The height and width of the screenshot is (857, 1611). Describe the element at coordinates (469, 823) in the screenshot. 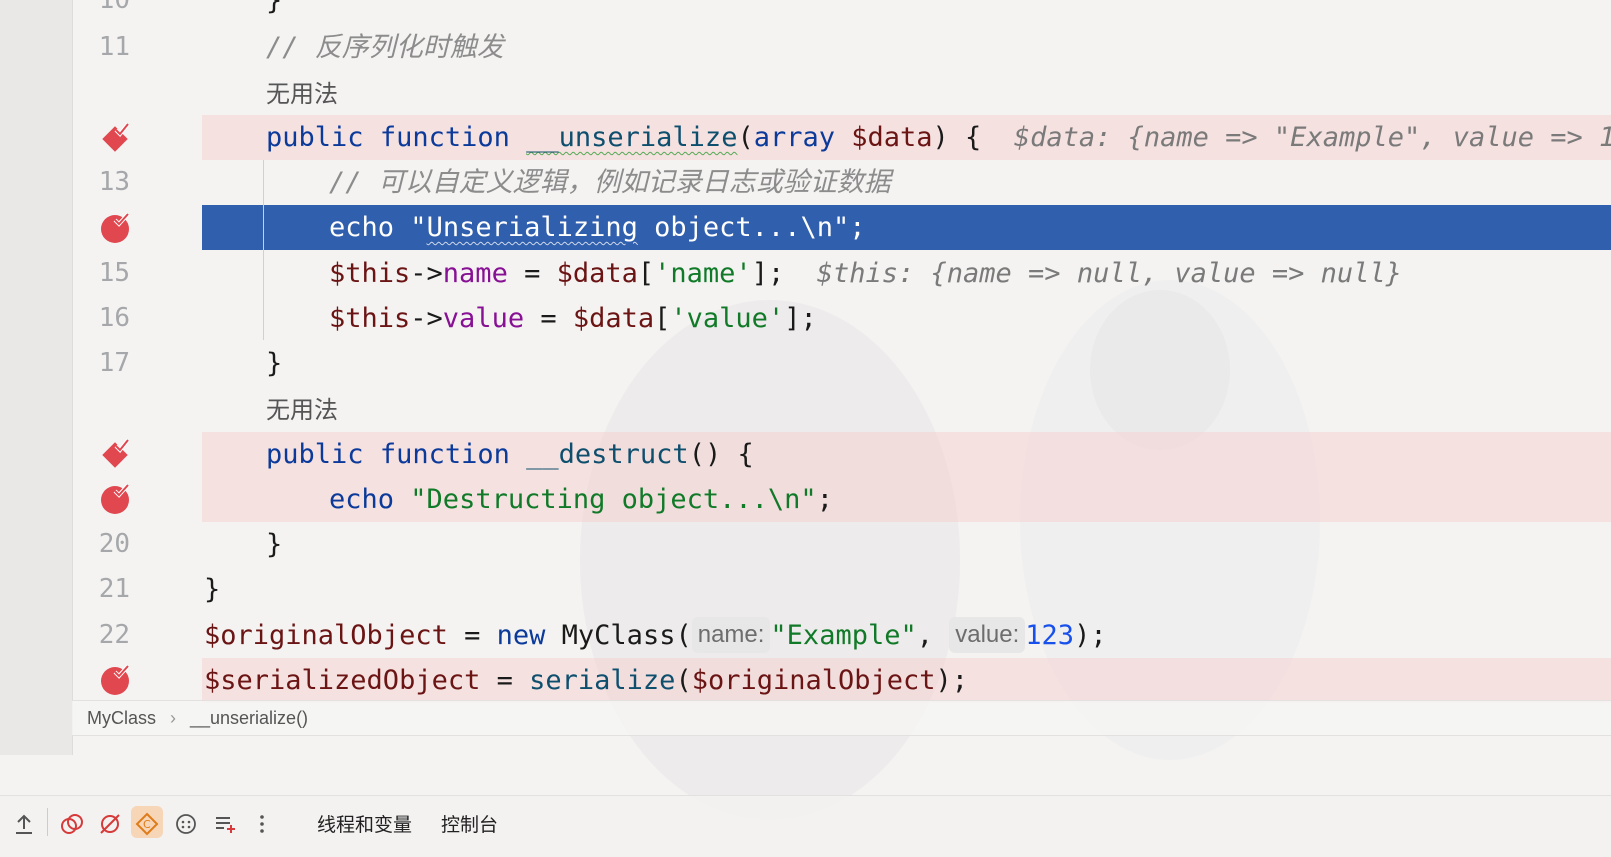

I see `tab-console: 控制台` at that location.